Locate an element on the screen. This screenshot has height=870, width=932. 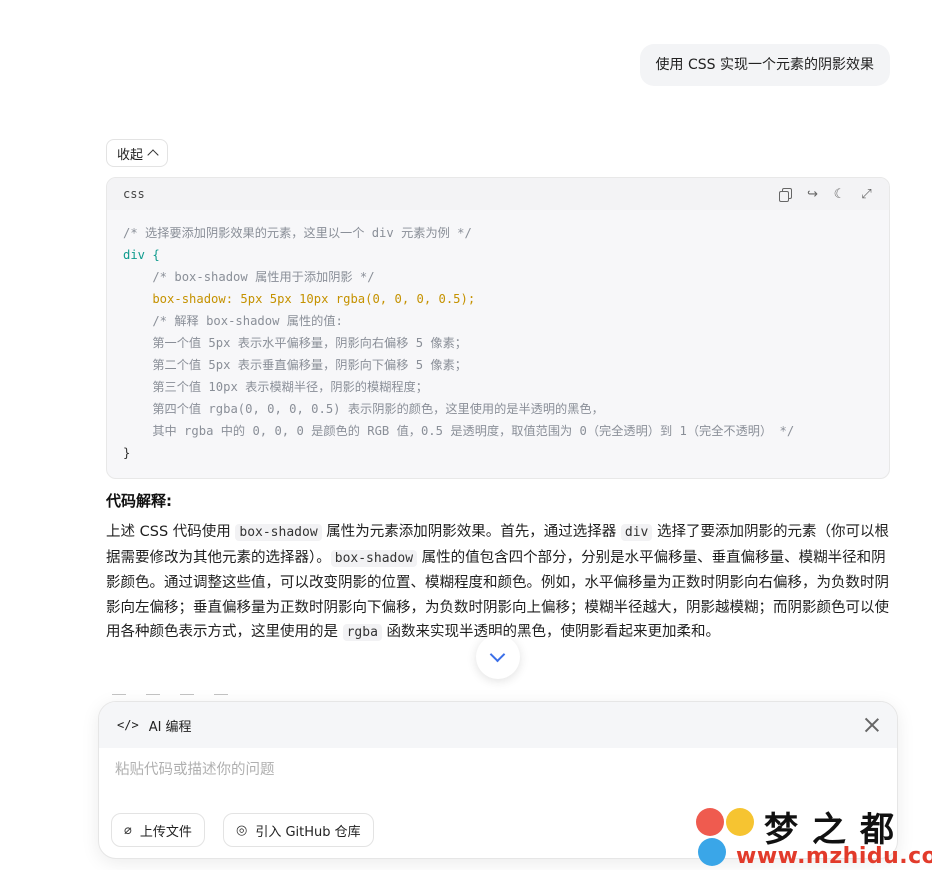
mode-indicator: </> AI 编程 is located at coordinates (154, 725).